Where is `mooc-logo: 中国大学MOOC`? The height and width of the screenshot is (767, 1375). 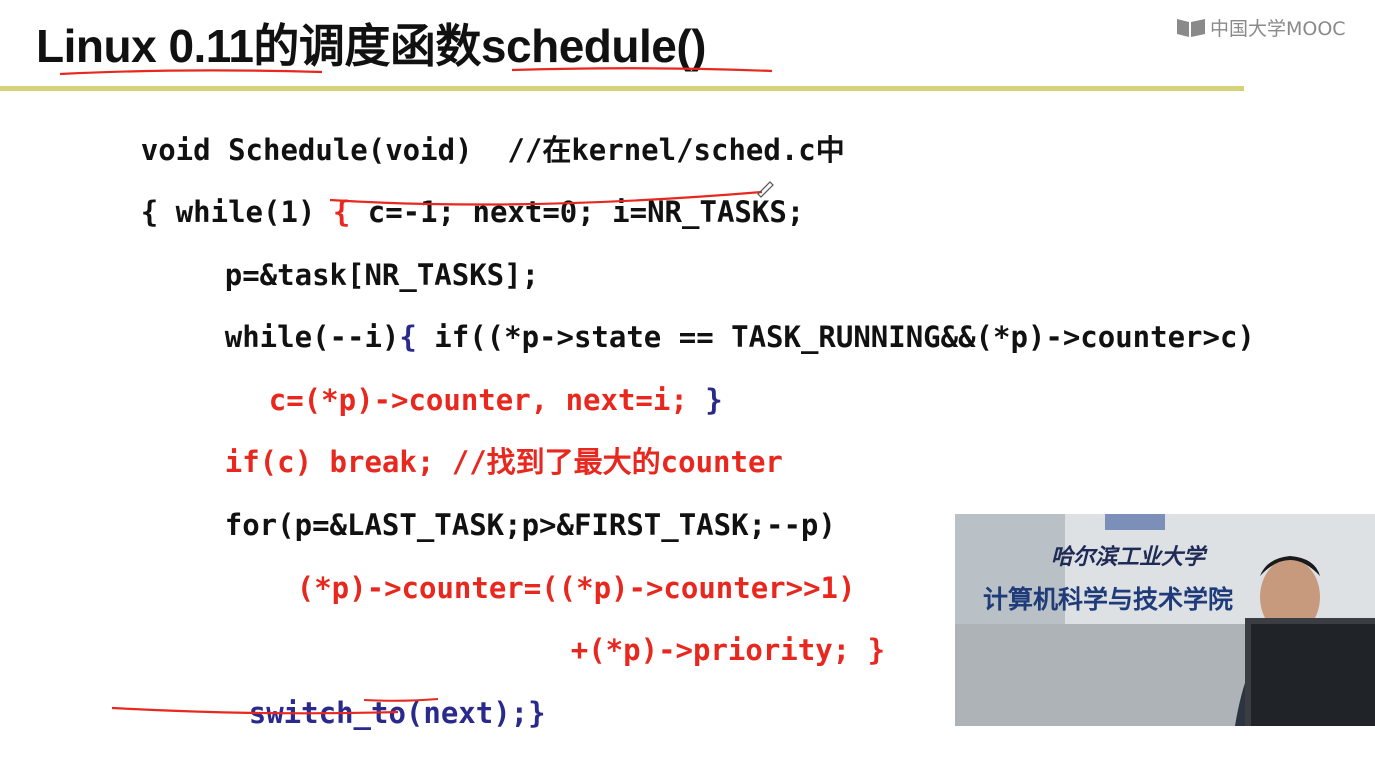
mooc-logo: 中国大学MOOC is located at coordinates (1261, 27).